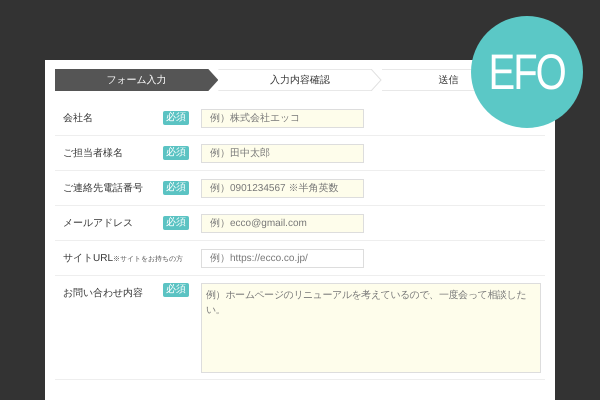  What do you see at coordinates (103, 293) in the screenshot?
I see `field-label: お問い合わせ内容` at bounding box center [103, 293].